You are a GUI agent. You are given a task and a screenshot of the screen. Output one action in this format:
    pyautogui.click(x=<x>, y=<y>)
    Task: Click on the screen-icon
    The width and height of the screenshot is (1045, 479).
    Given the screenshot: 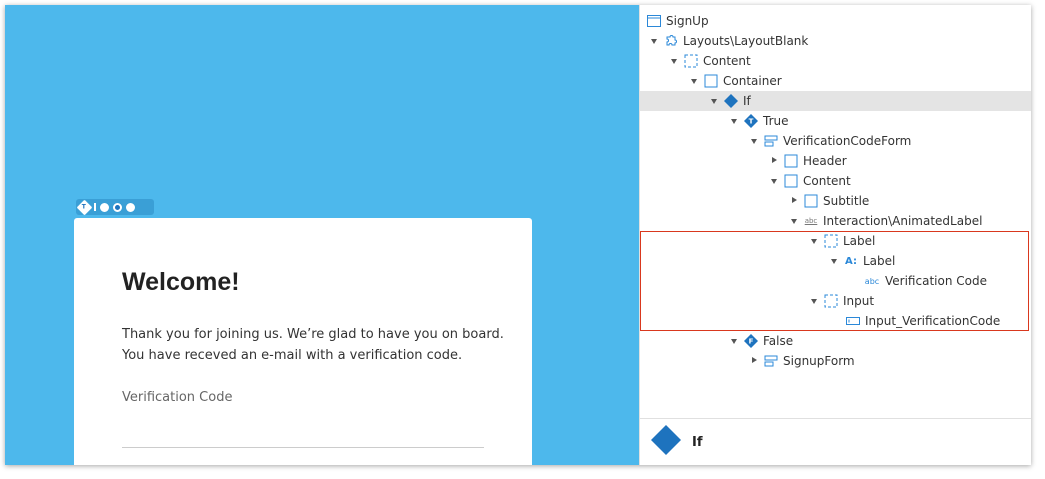 What is the action you would take?
    pyautogui.click(x=654, y=21)
    